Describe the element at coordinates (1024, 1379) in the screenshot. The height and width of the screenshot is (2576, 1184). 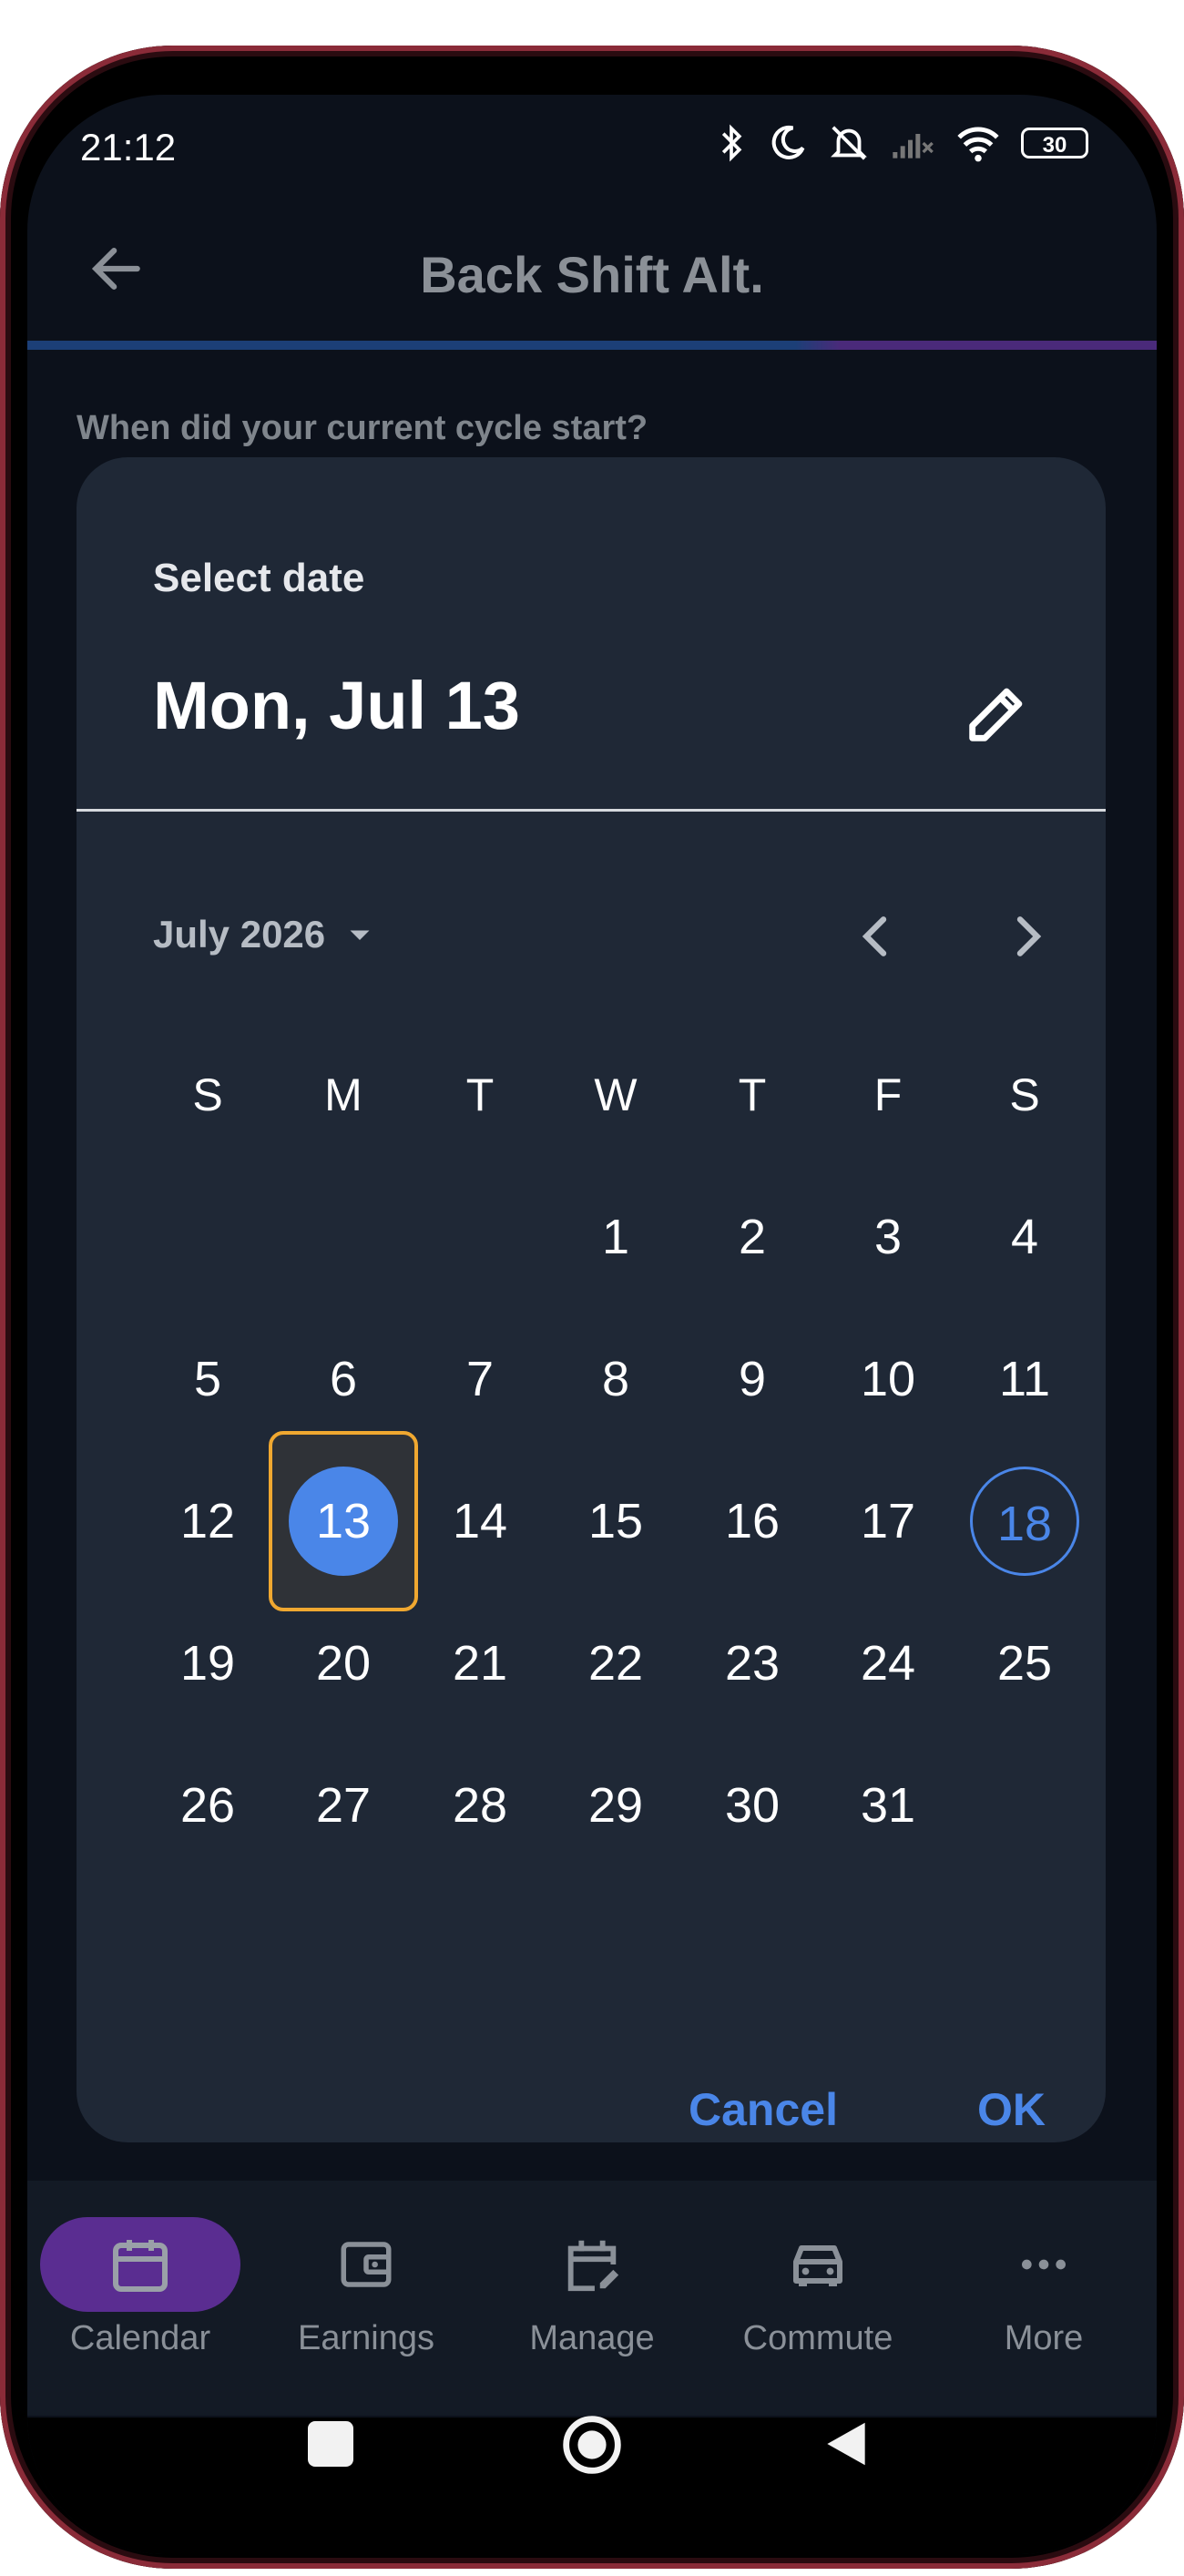
I see `calendar-day: 11` at that location.